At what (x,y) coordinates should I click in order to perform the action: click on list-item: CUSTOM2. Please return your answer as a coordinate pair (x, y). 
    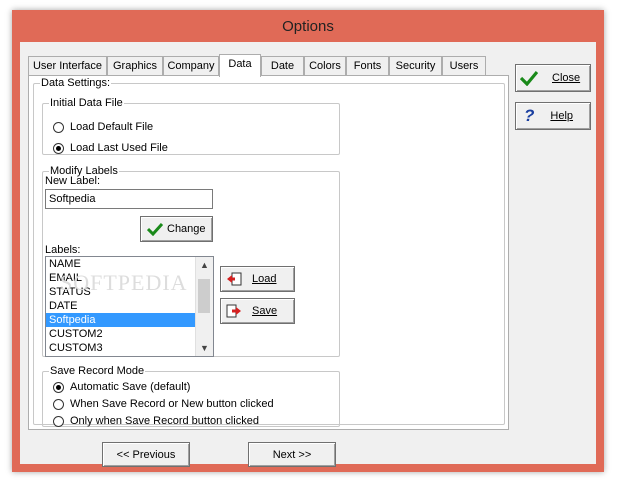
    Looking at the image, I should click on (129, 334).